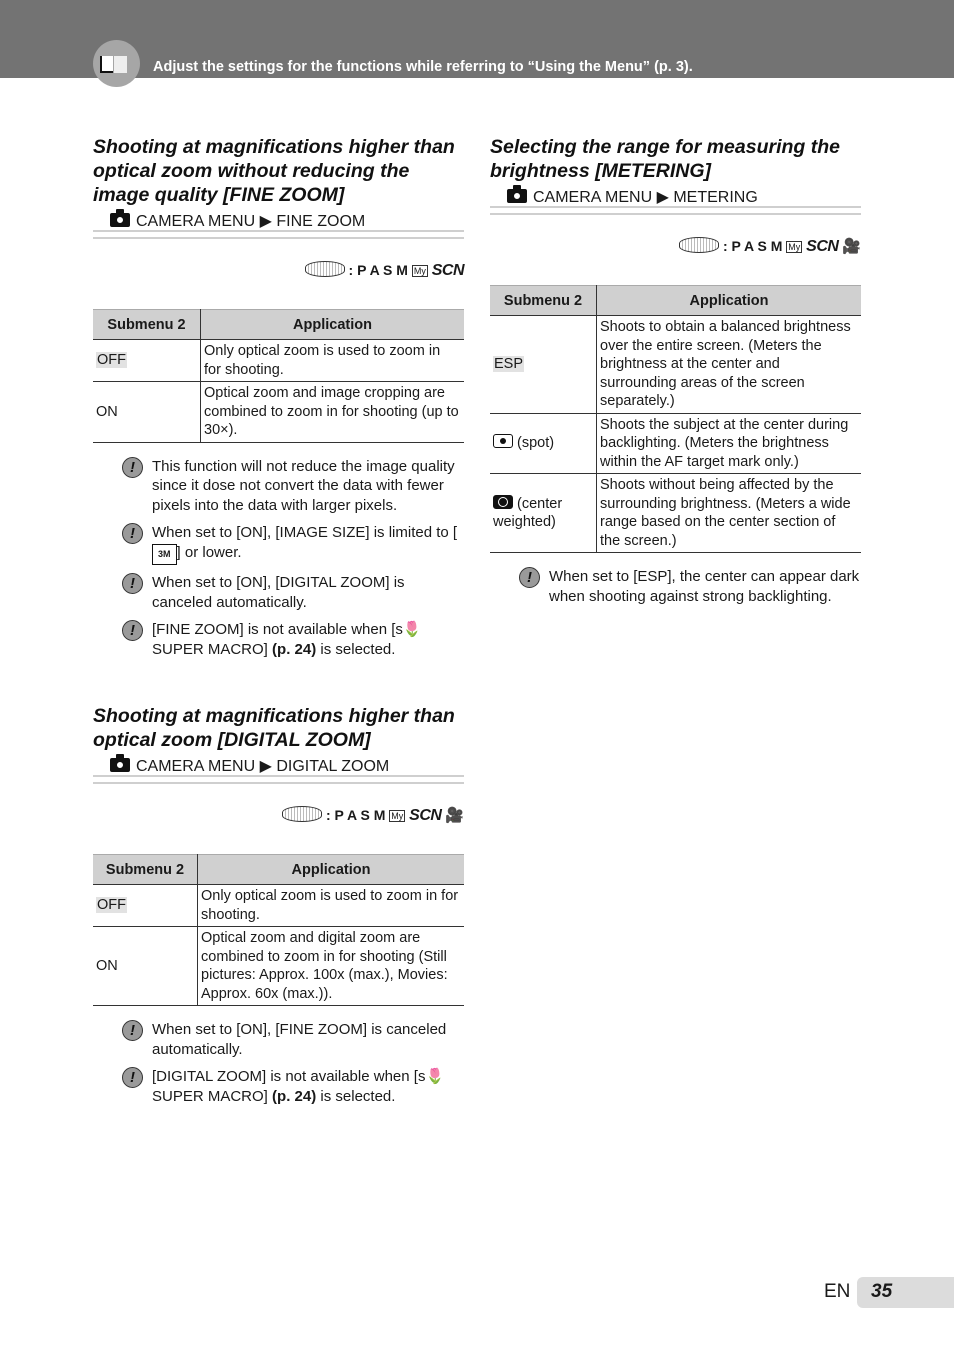 This screenshot has height=1357, width=954. I want to click on path-item: DIGITAL ZOOM, so click(333, 766).